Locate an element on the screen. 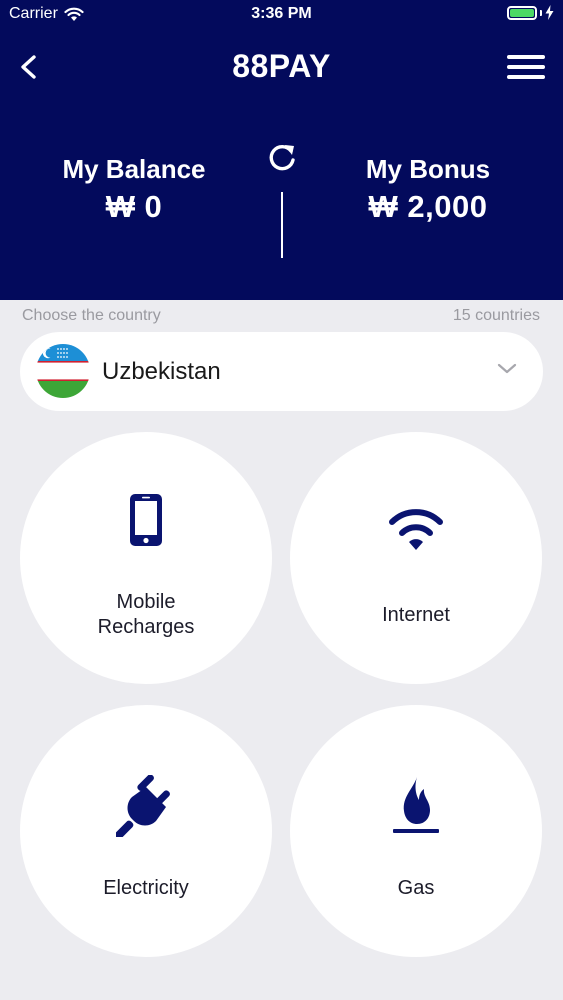 Image resolution: width=563 pixels, height=1000 pixels. battery-status is located at coordinates (530, 12).